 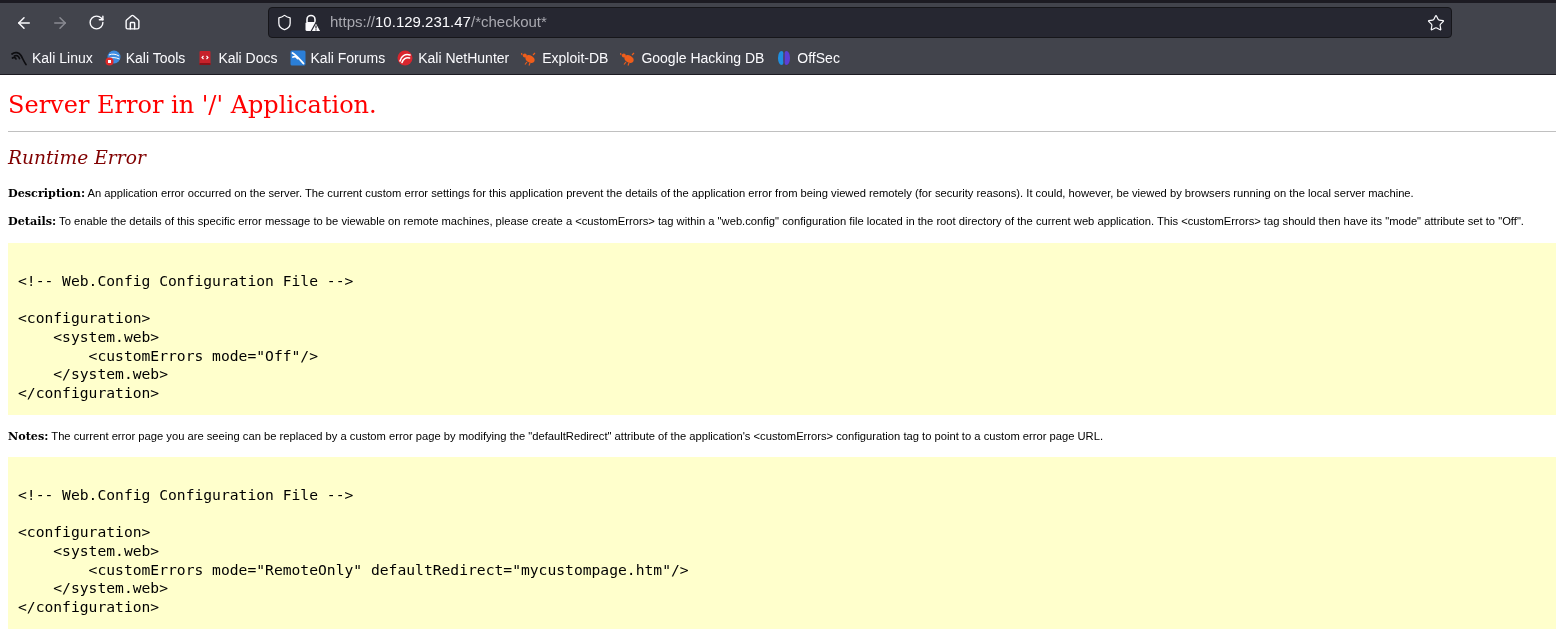 What do you see at coordinates (808, 58) in the screenshot?
I see `bookmark-link: OffSec` at bounding box center [808, 58].